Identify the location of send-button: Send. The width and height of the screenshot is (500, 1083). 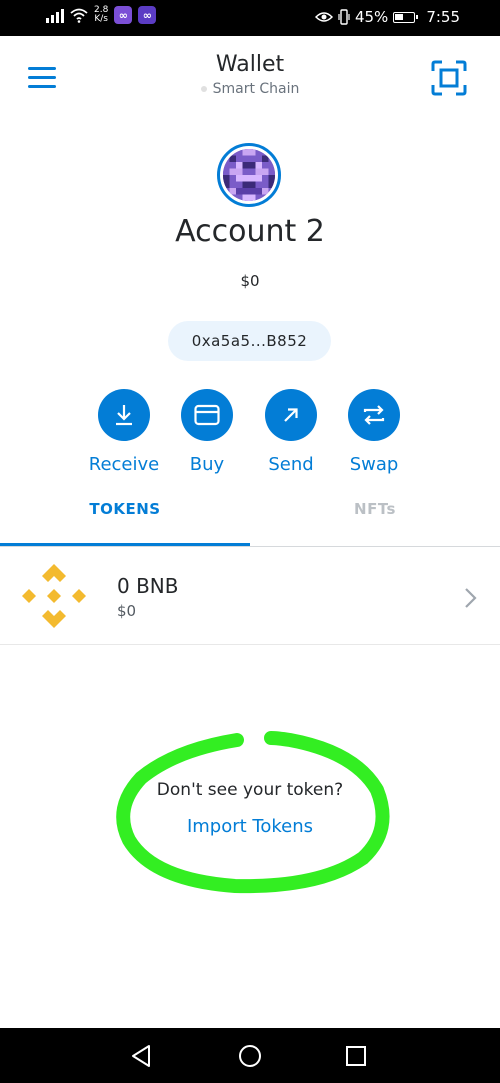
(291, 432).